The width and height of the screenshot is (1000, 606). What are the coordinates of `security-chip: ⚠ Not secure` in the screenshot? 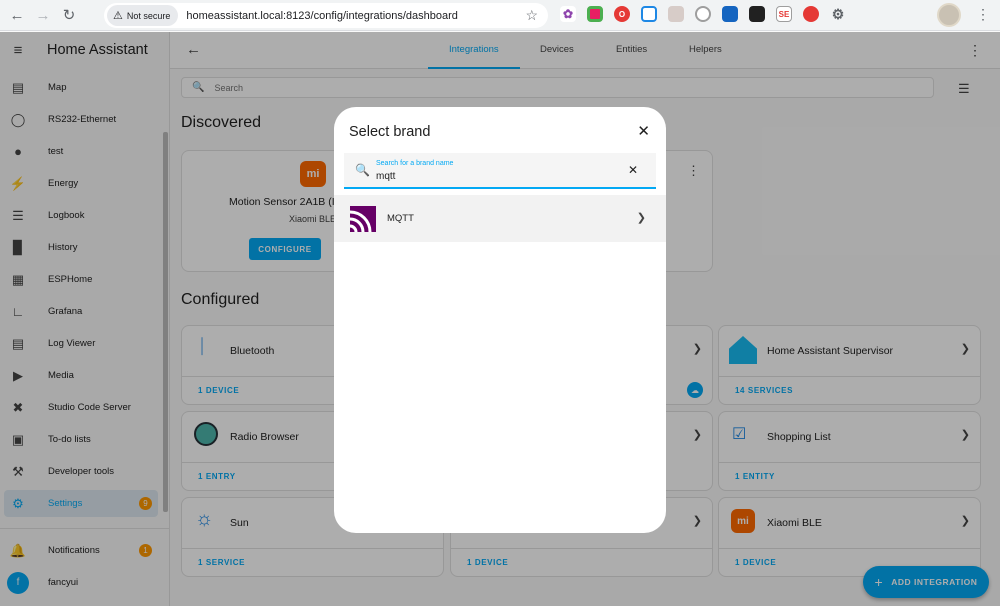 It's located at (143, 15).